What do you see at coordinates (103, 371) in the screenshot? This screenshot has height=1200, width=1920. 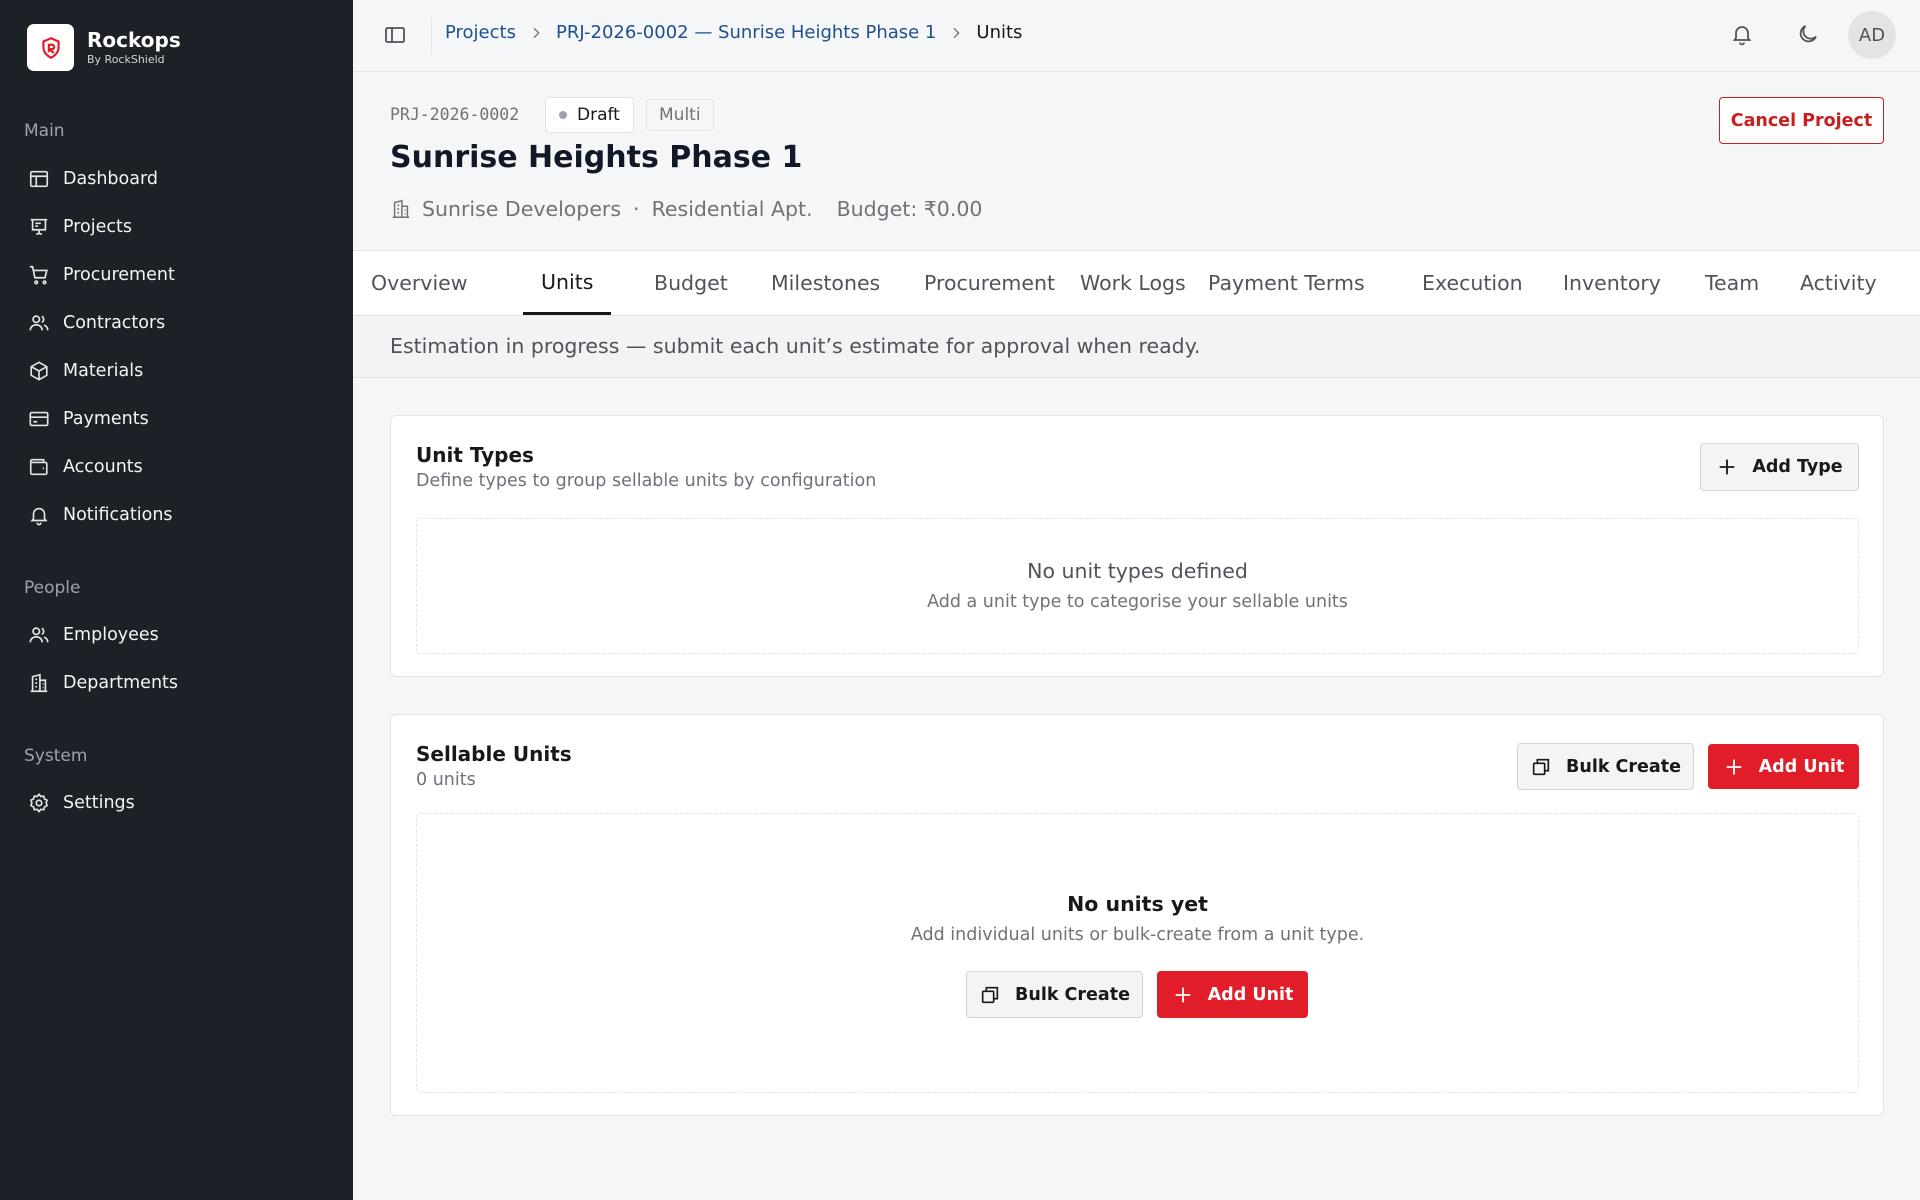 I see `sidebar-item-label: Materials` at bounding box center [103, 371].